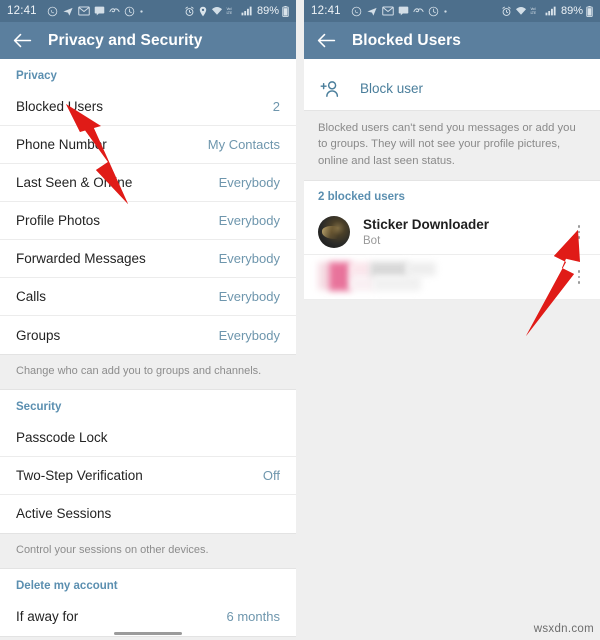 Image resolution: width=600 pixels, height=640 pixels. I want to click on page-title-left: Privacy and Security, so click(125, 40).